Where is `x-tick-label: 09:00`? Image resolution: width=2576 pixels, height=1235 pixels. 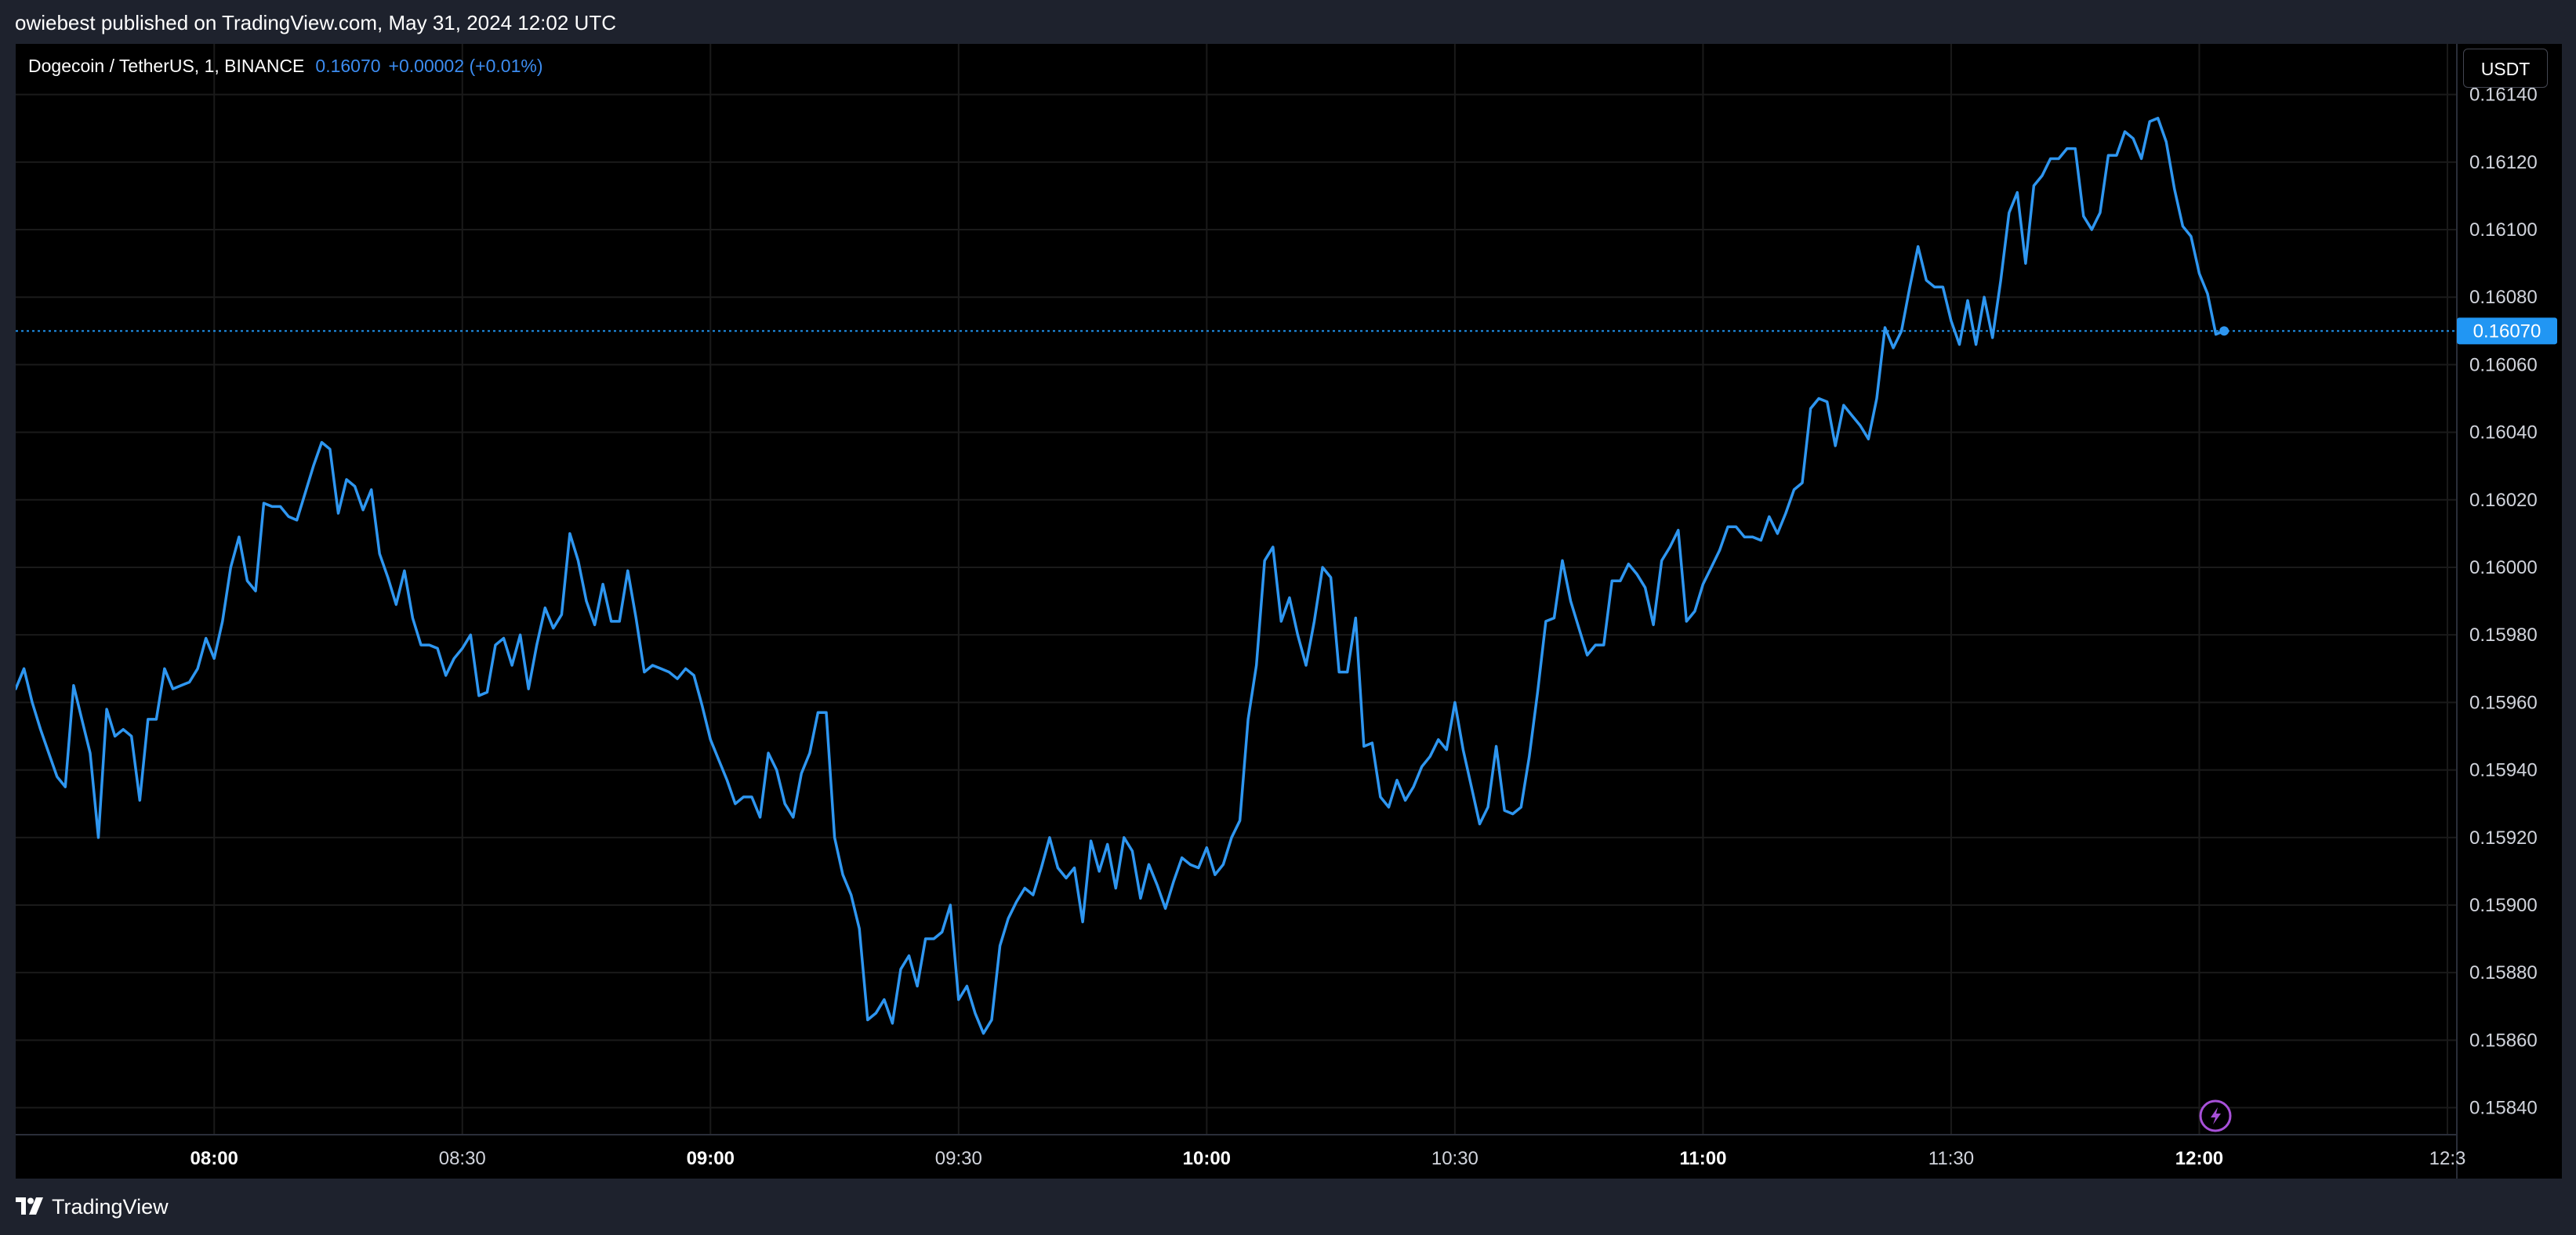
x-tick-label: 09:00 is located at coordinates (711, 1158).